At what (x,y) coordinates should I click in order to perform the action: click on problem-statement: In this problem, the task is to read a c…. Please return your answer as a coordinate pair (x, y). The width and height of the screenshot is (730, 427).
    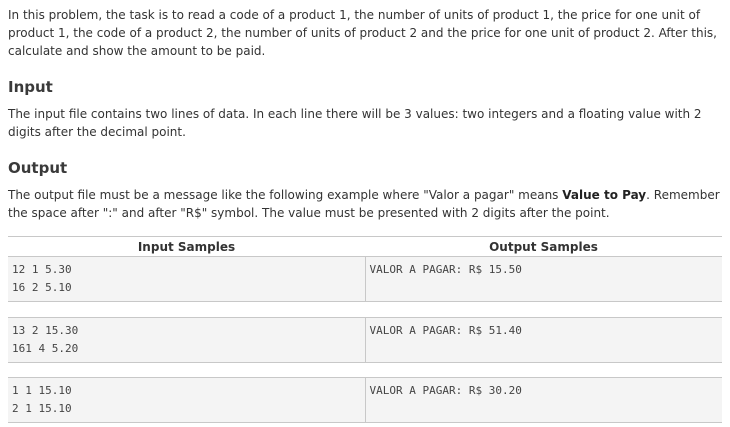
    Looking at the image, I should click on (362, 33).